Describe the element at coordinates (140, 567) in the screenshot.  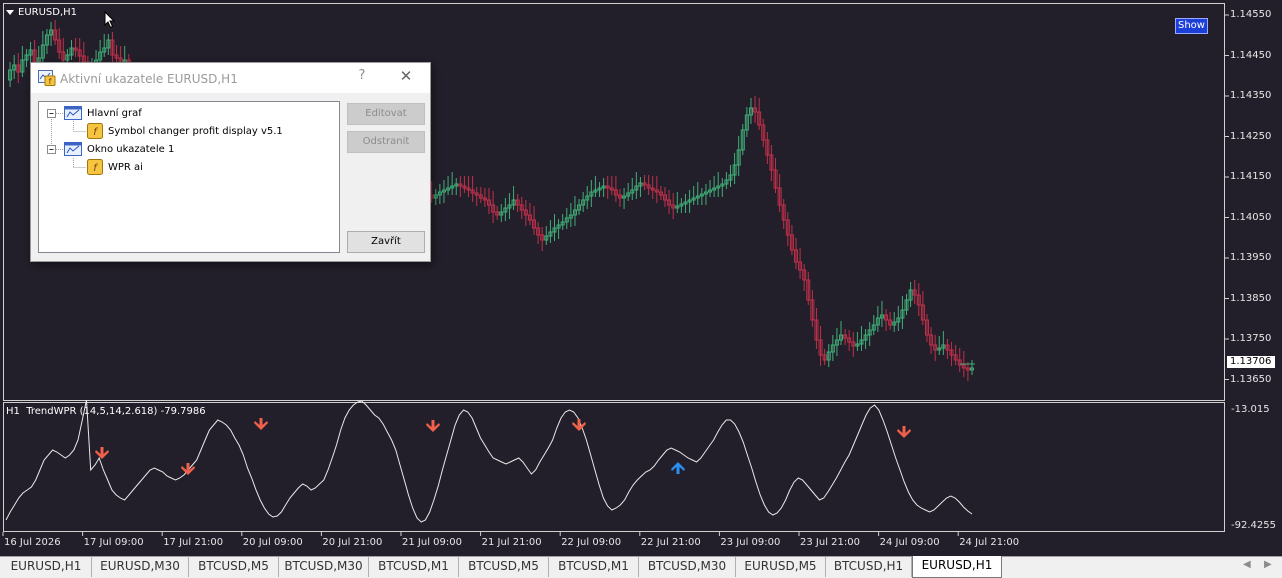
I see `chart-tab: EURUSD,M30` at that location.